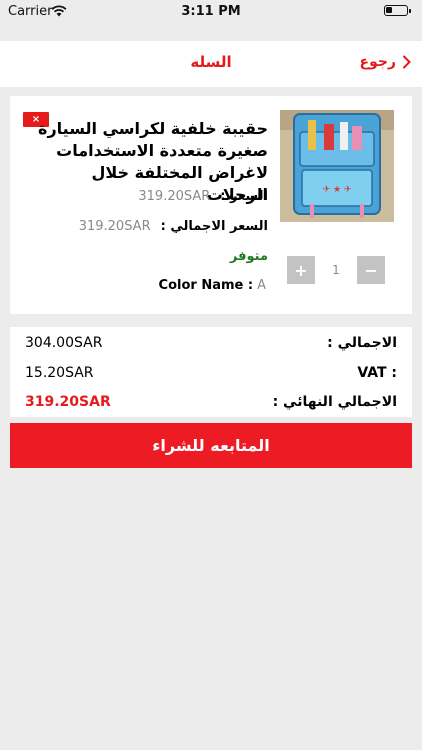  What do you see at coordinates (397, 10) in the screenshot?
I see `battery-icon` at bounding box center [397, 10].